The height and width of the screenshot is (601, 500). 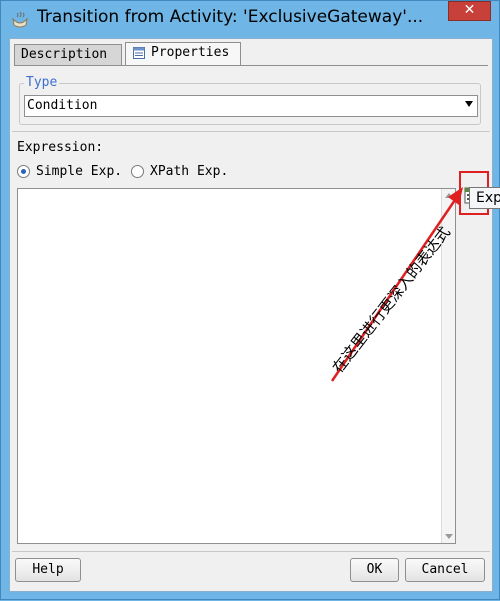 I want to click on tab-properties: Properties, so click(x=183, y=53).